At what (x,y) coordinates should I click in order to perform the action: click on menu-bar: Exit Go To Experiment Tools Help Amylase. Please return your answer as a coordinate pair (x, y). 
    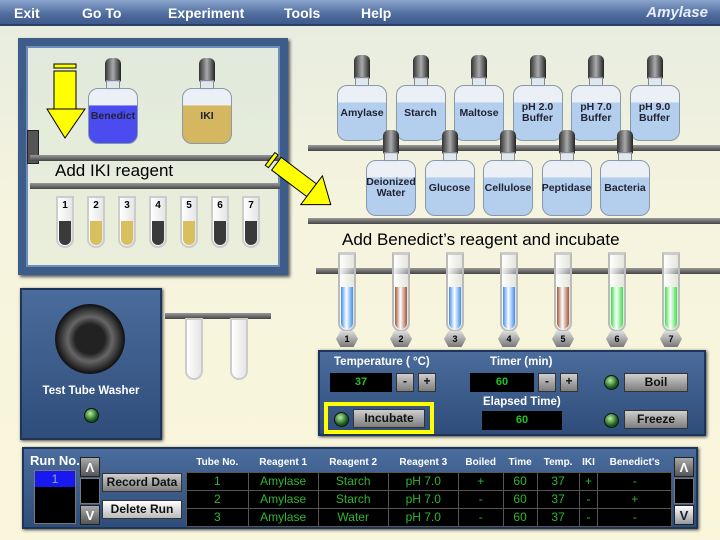
    Looking at the image, I should click on (360, 13).